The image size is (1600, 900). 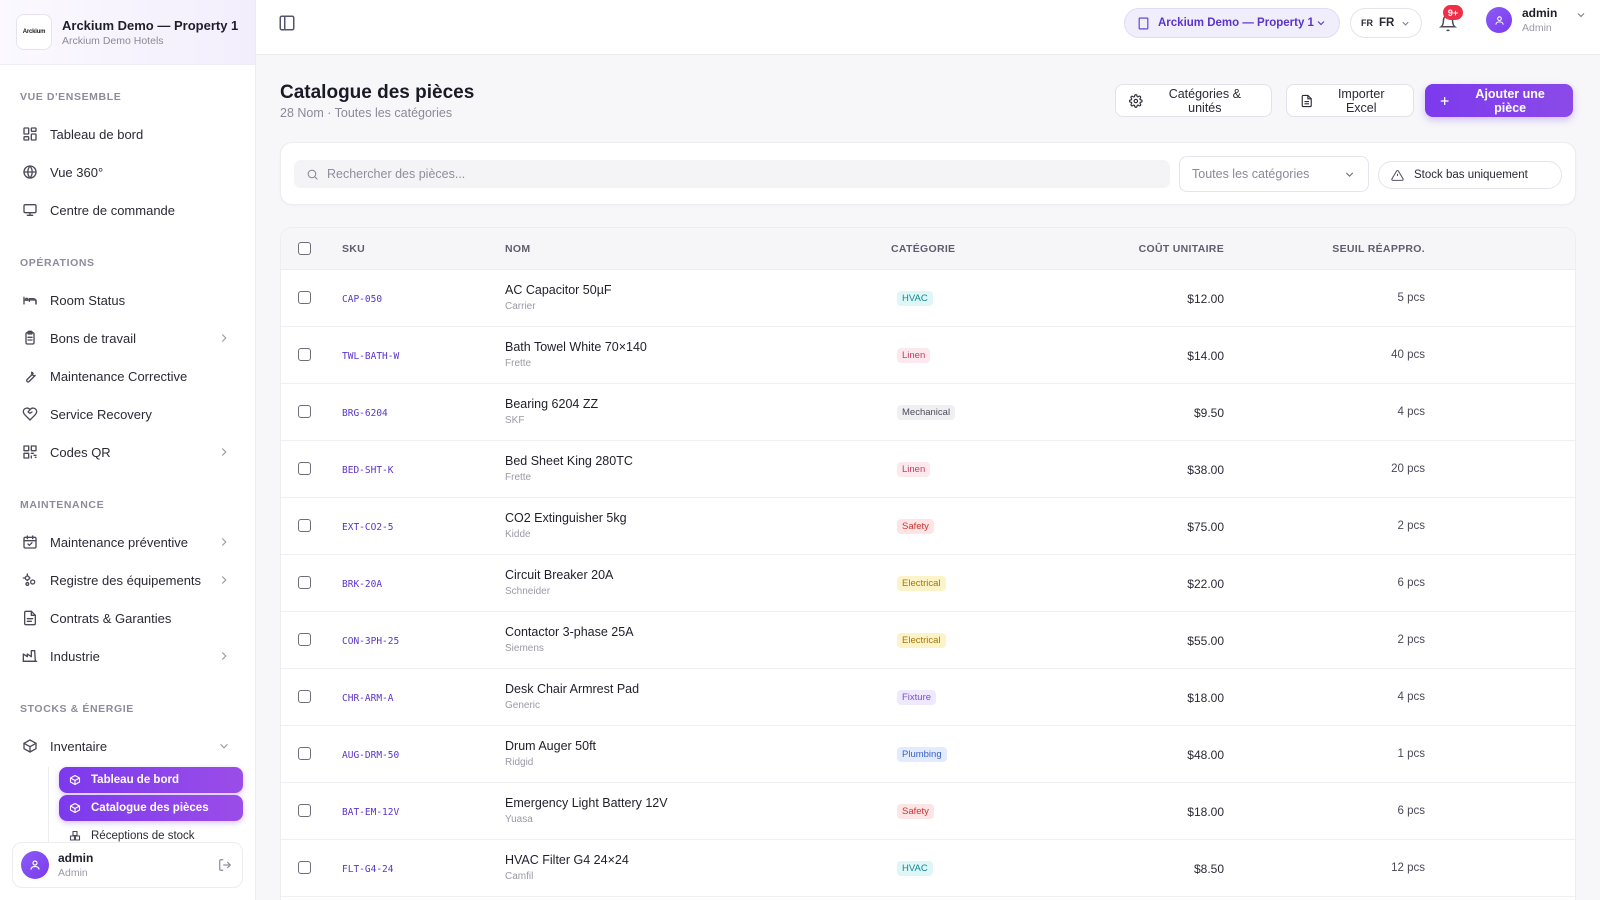 What do you see at coordinates (1232, 23) in the screenshot?
I see `property-selector: Arckium Demo — Property 1` at bounding box center [1232, 23].